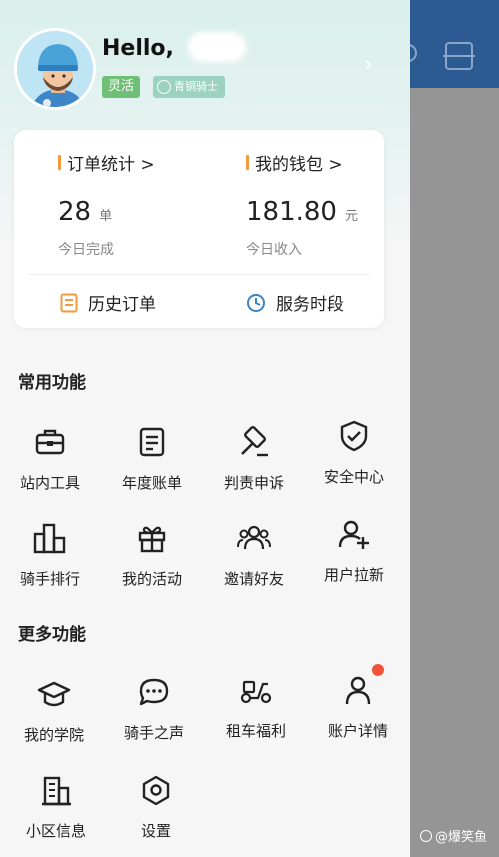 Image resolution: width=499 pixels, height=857 pixels. Describe the element at coordinates (256, 302) in the screenshot. I see `clock-icon` at that location.